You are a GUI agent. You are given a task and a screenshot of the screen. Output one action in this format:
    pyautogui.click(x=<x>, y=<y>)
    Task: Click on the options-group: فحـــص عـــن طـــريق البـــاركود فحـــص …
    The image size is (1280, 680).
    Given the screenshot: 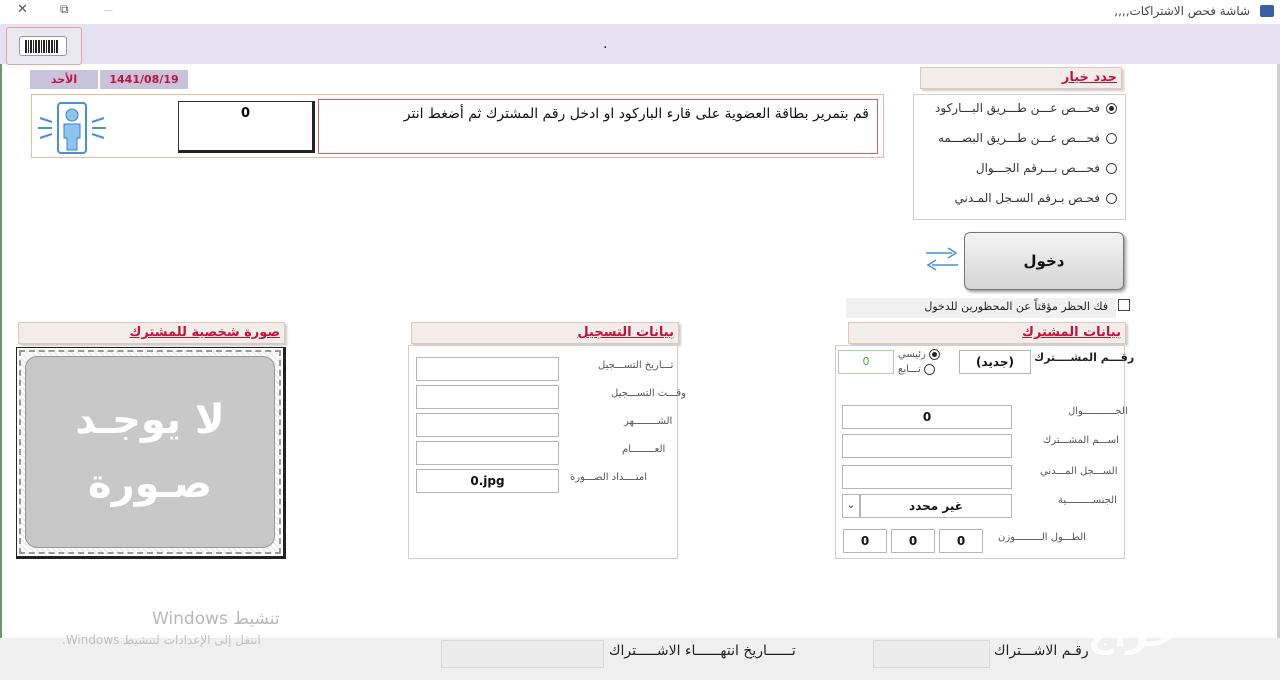 What is the action you would take?
    pyautogui.click(x=1019, y=157)
    